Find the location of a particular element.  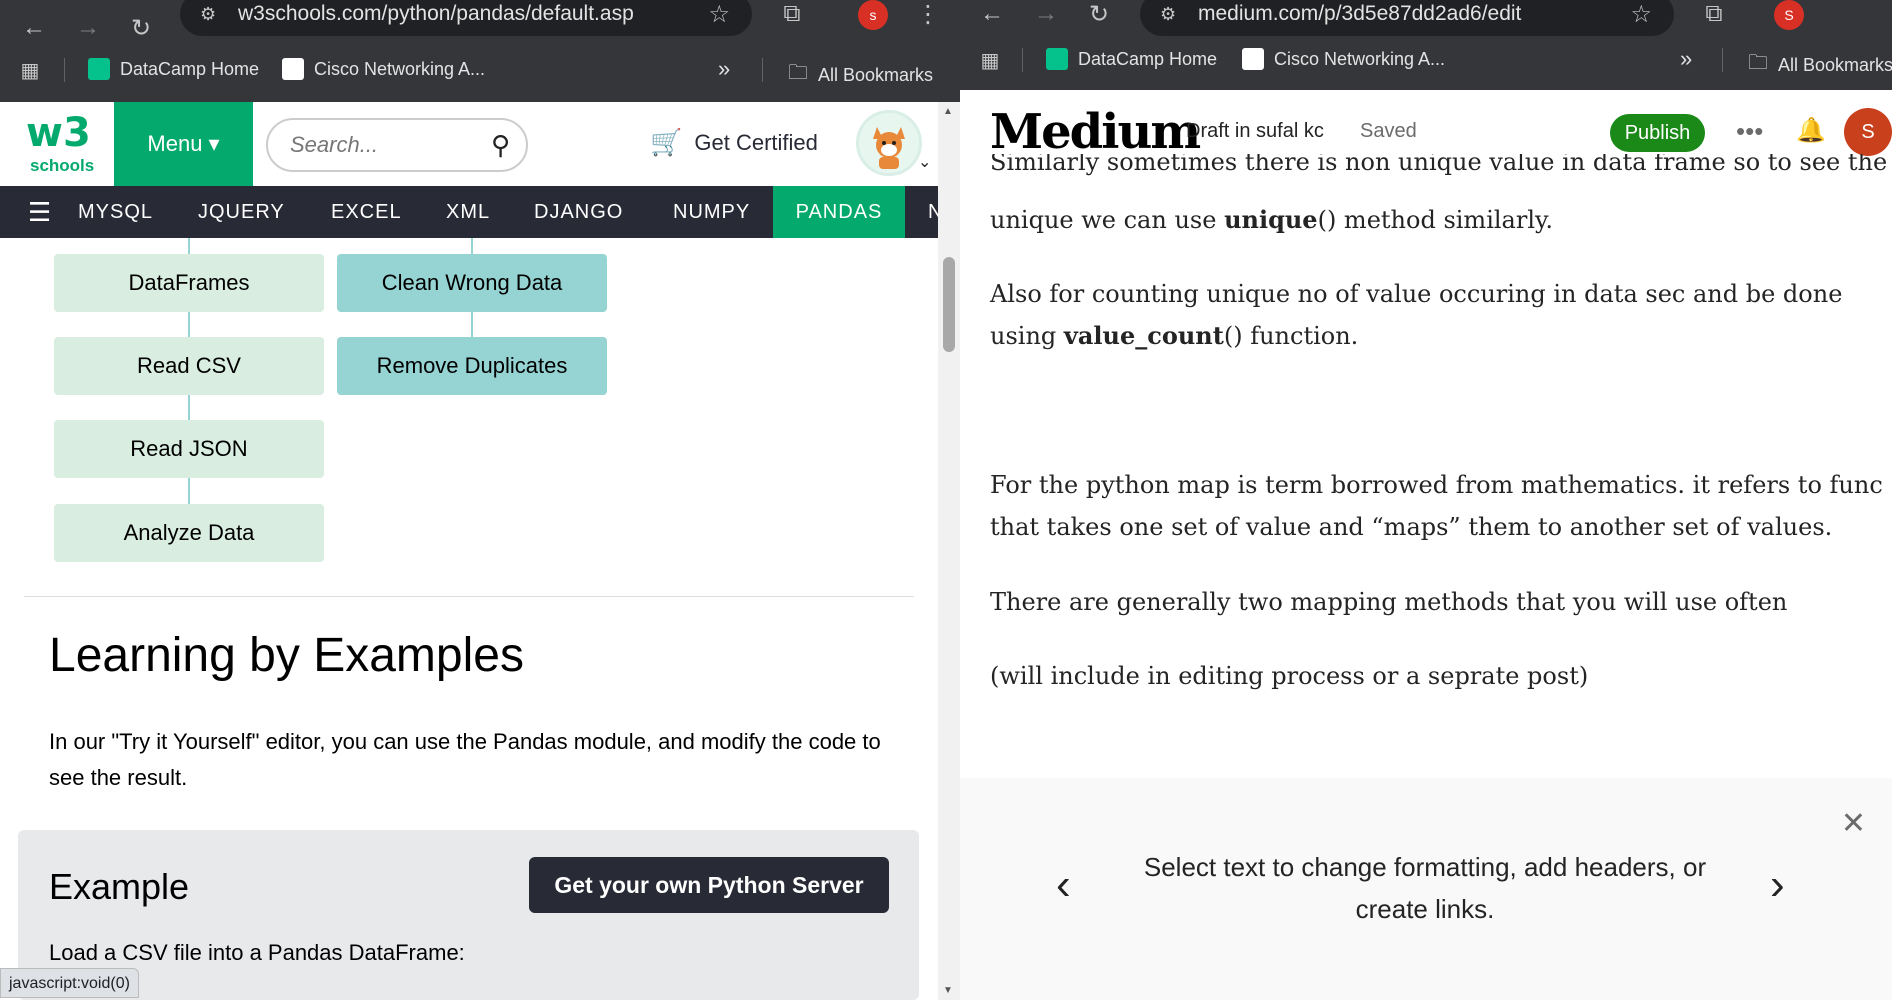

draft-label: Draft in sufal kc is located at coordinates (1255, 131).